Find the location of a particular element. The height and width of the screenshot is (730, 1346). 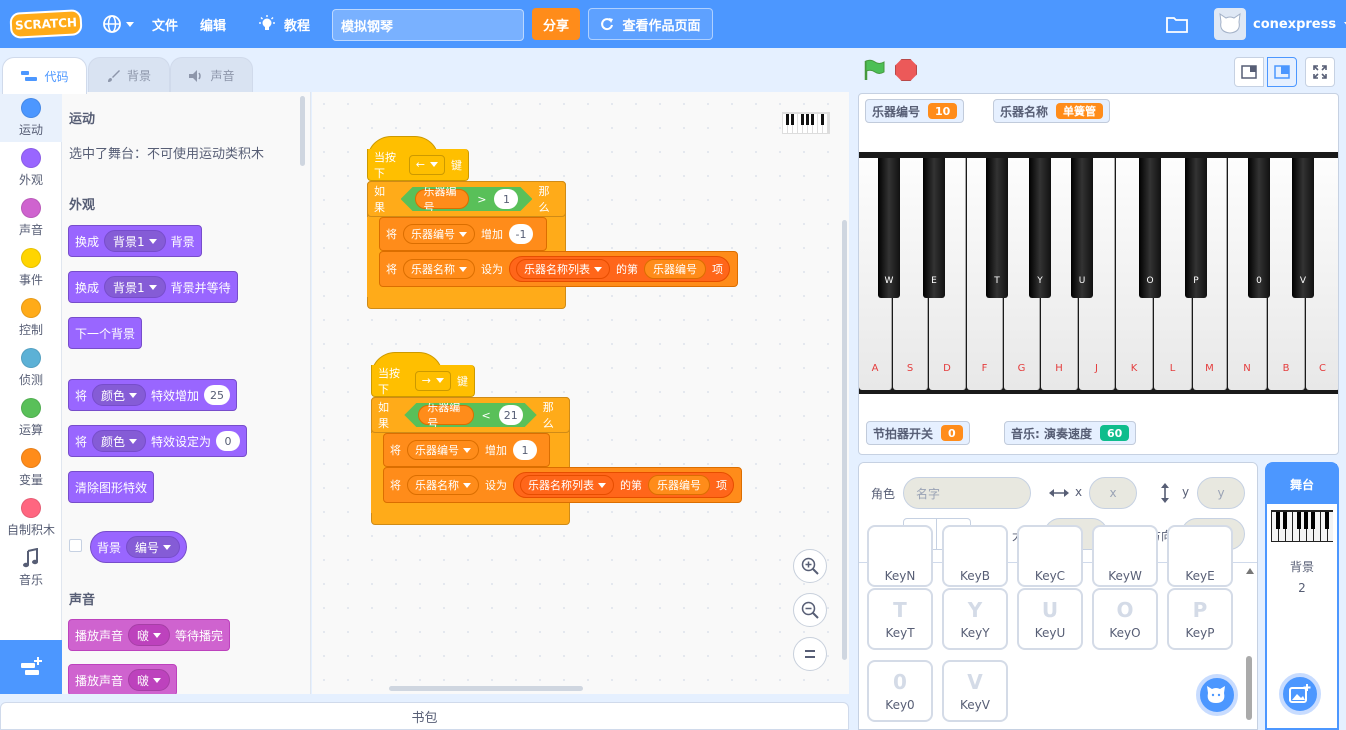

change-variable-block: 将 乐器编号 增加 -1 is located at coordinates (463, 234).